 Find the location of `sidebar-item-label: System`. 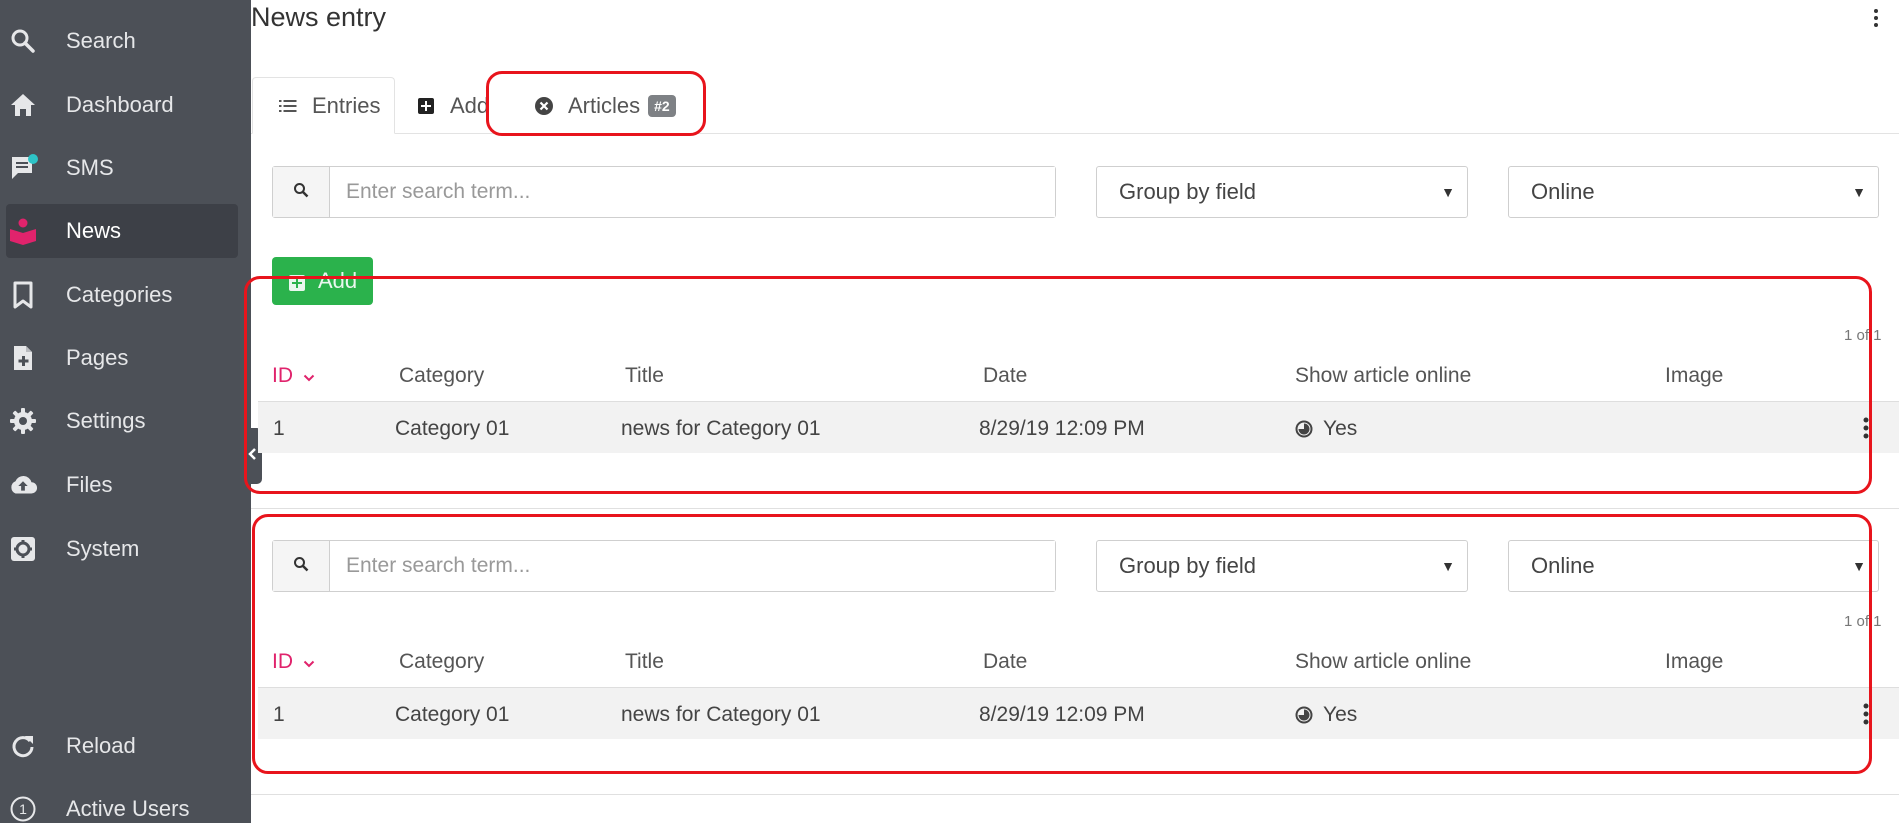

sidebar-item-label: System is located at coordinates (103, 548).